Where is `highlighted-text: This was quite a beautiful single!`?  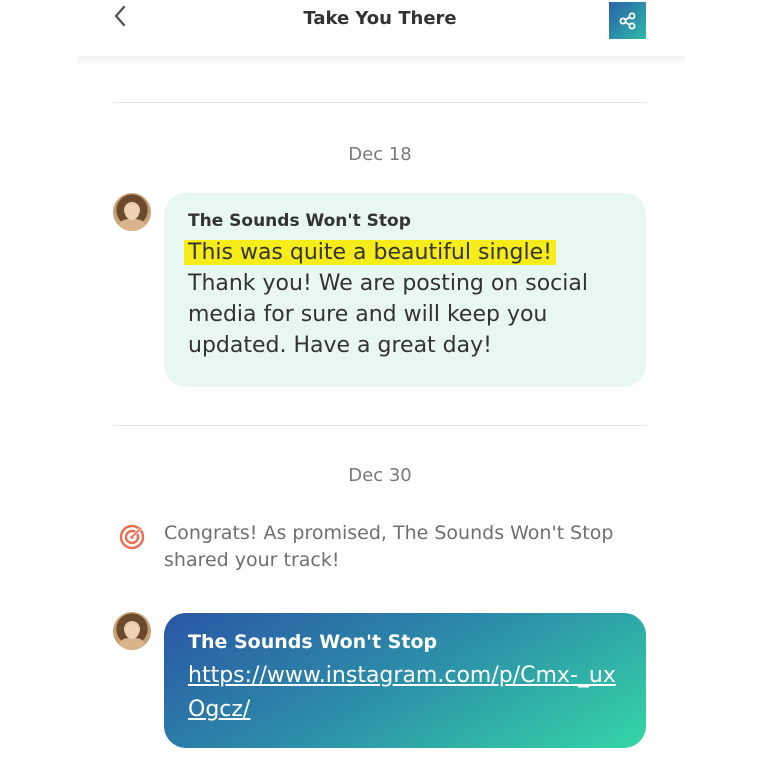 highlighted-text: This was quite a beautiful single! is located at coordinates (370, 252).